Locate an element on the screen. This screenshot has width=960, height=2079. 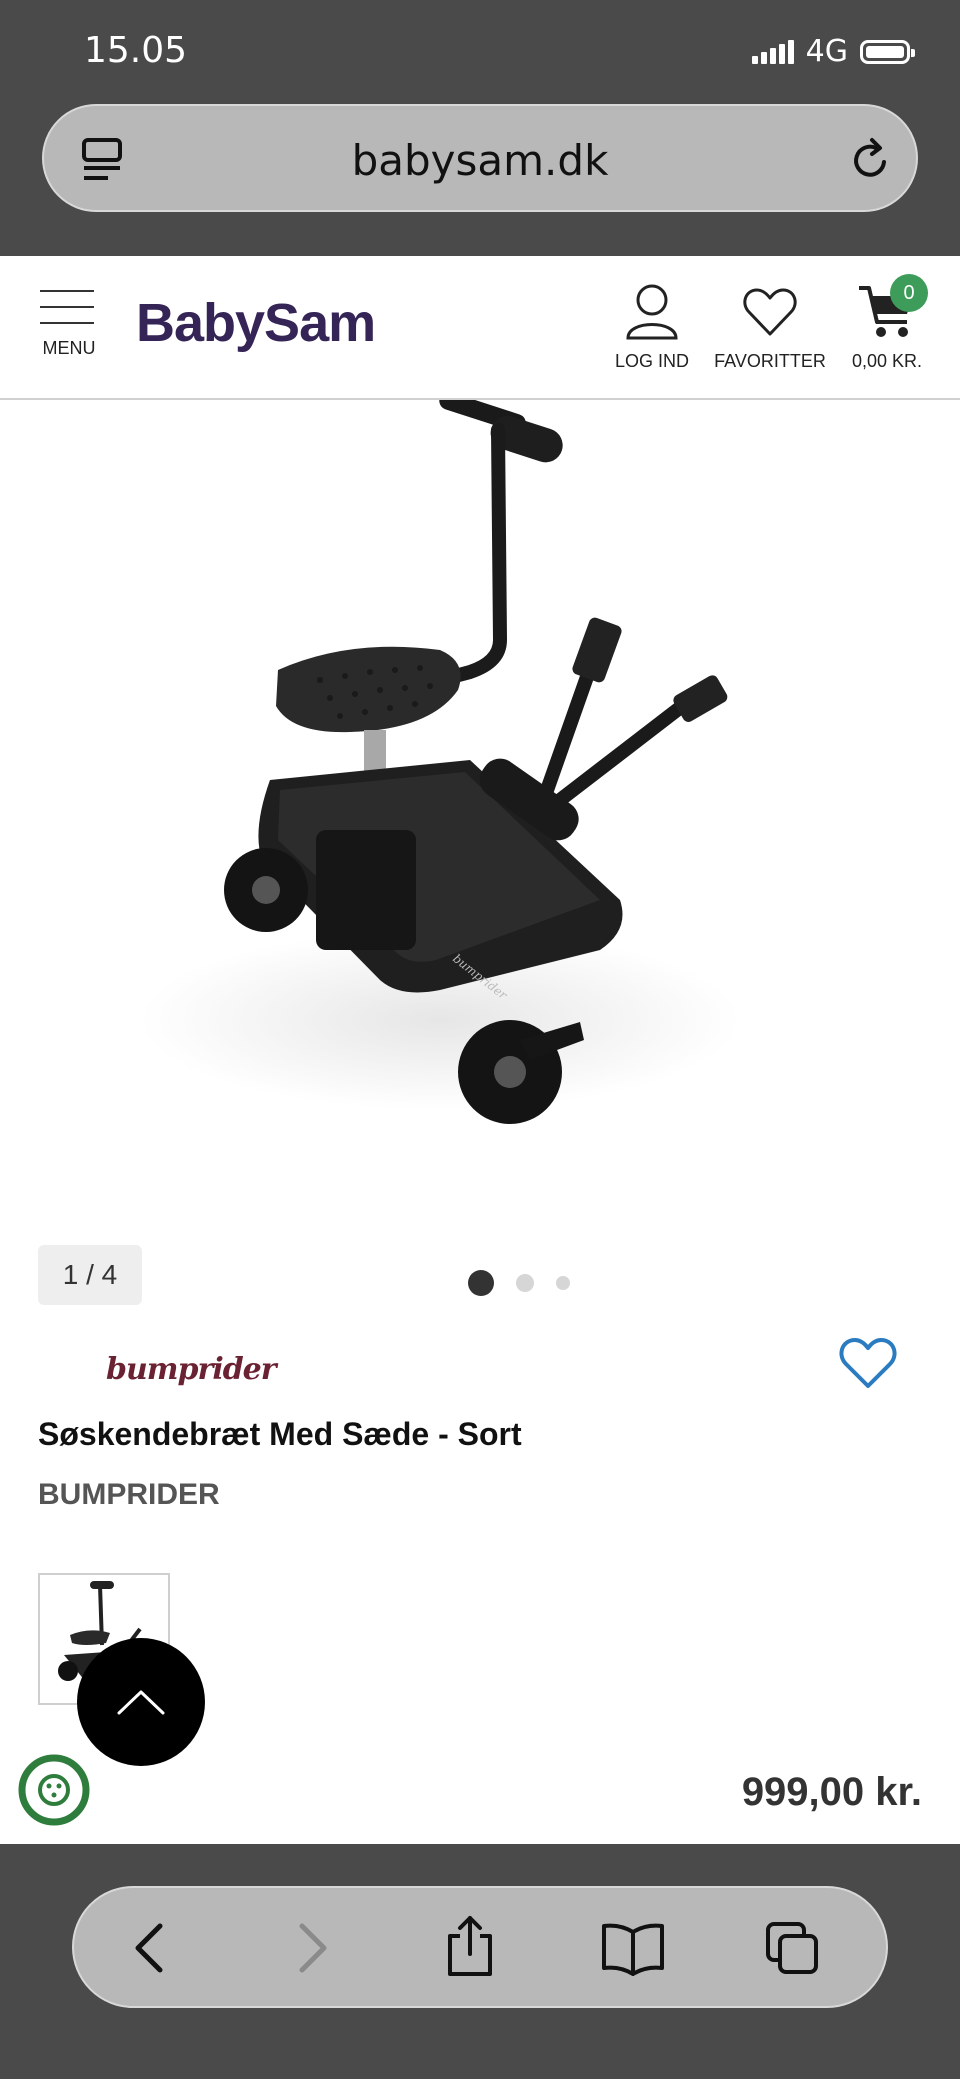
battery-icon is located at coordinates (887, 51).